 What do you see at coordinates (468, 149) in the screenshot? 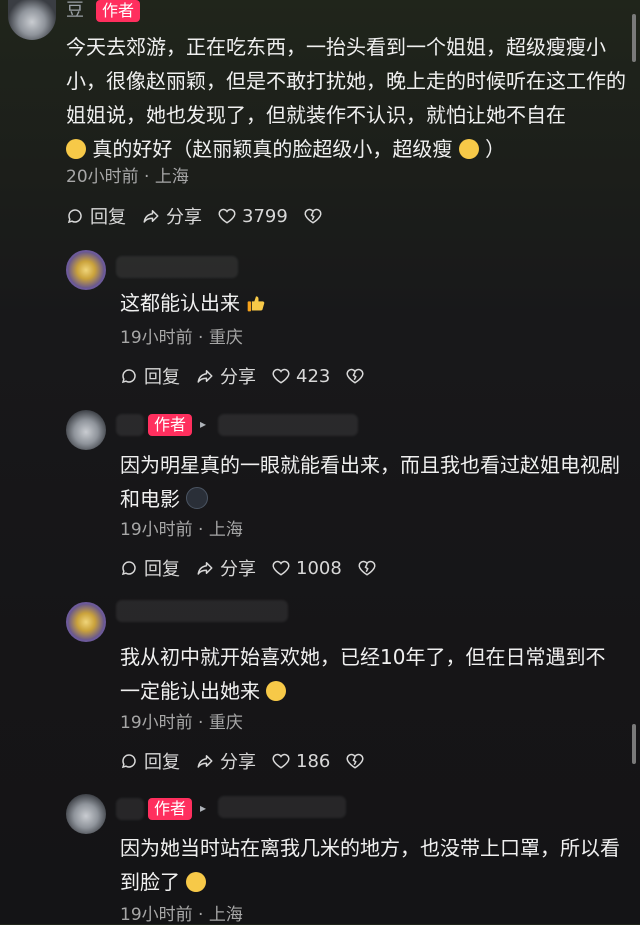
I see `crying-emoji-icon` at bounding box center [468, 149].